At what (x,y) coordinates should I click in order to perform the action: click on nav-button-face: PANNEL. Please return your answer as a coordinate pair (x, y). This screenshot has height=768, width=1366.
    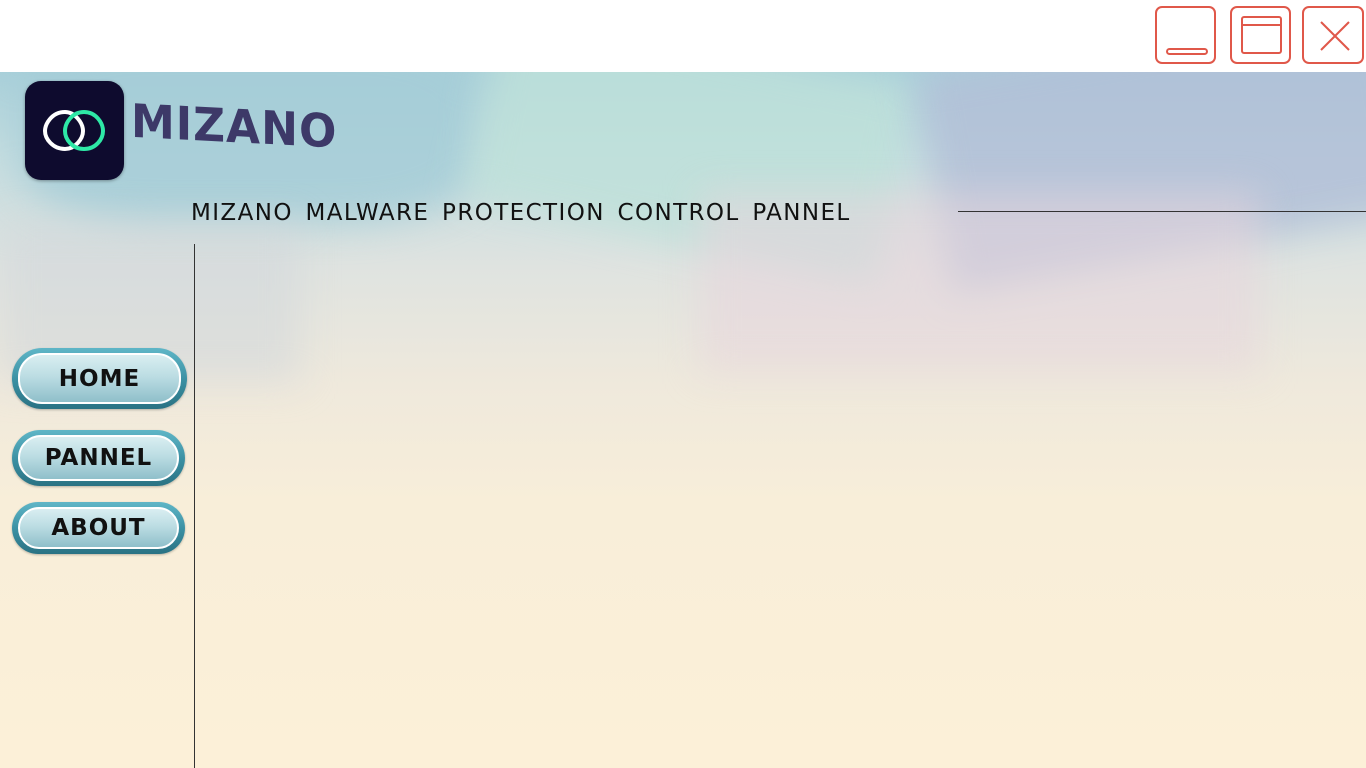
    Looking at the image, I should click on (98, 458).